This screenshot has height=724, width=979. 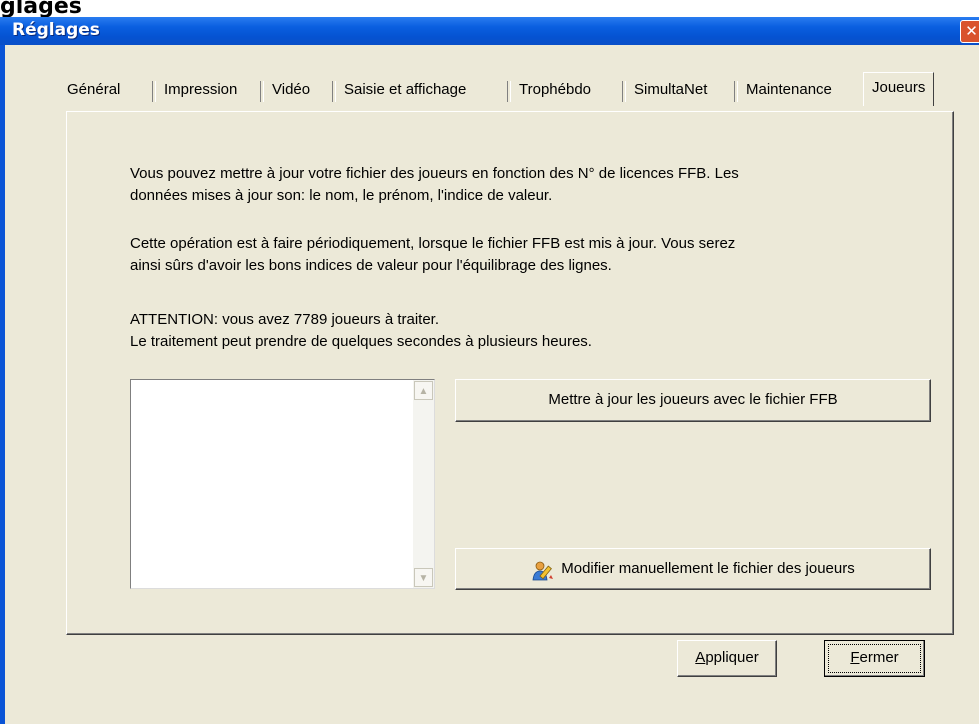 What do you see at coordinates (789, 90) in the screenshot?
I see `tab-maintenance: Maintenance` at bounding box center [789, 90].